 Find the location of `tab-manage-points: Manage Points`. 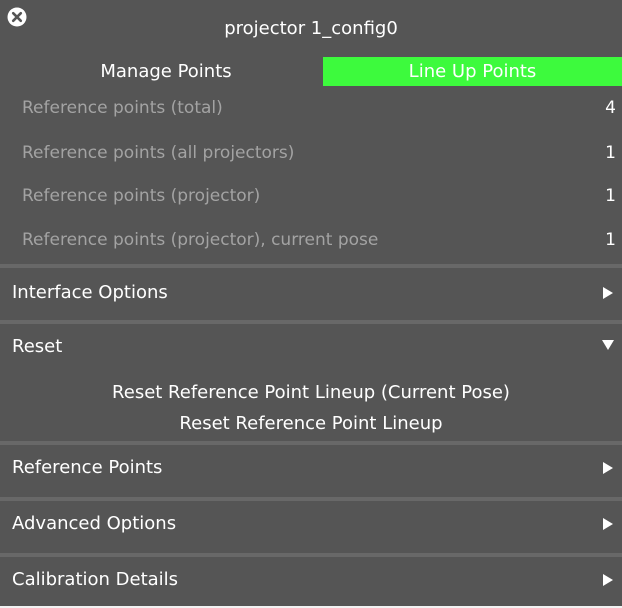

tab-manage-points: Manage Points is located at coordinates (166, 71).